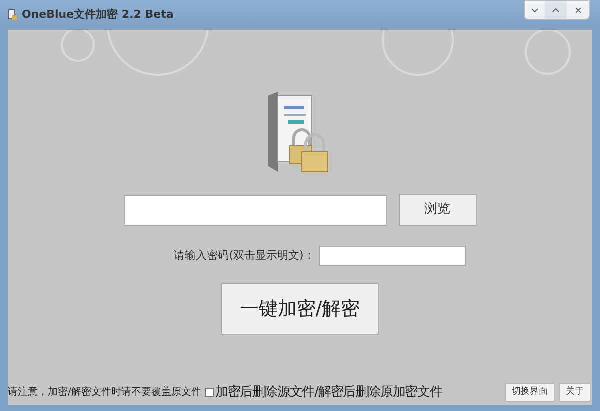  What do you see at coordinates (105, 393) in the screenshot?
I see `notice-text: 请注意，加密/解密文件时请不要覆盖原文件` at bounding box center [105, 393].